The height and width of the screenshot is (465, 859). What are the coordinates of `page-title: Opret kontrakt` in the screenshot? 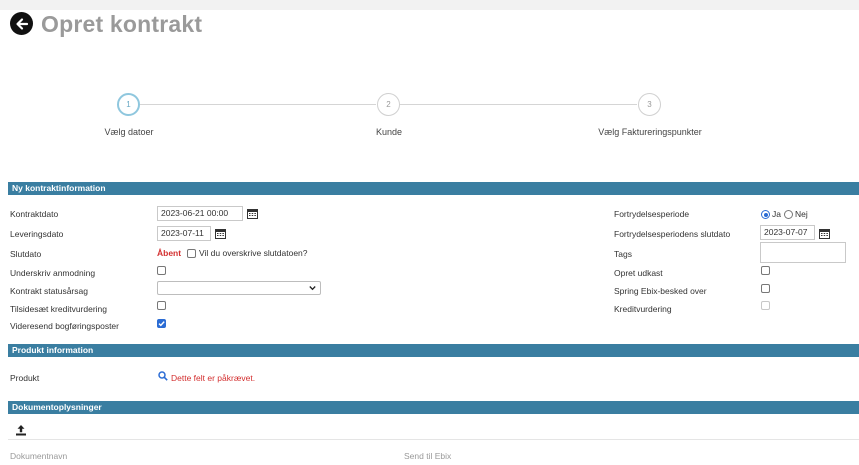 It's located at (122, 24).